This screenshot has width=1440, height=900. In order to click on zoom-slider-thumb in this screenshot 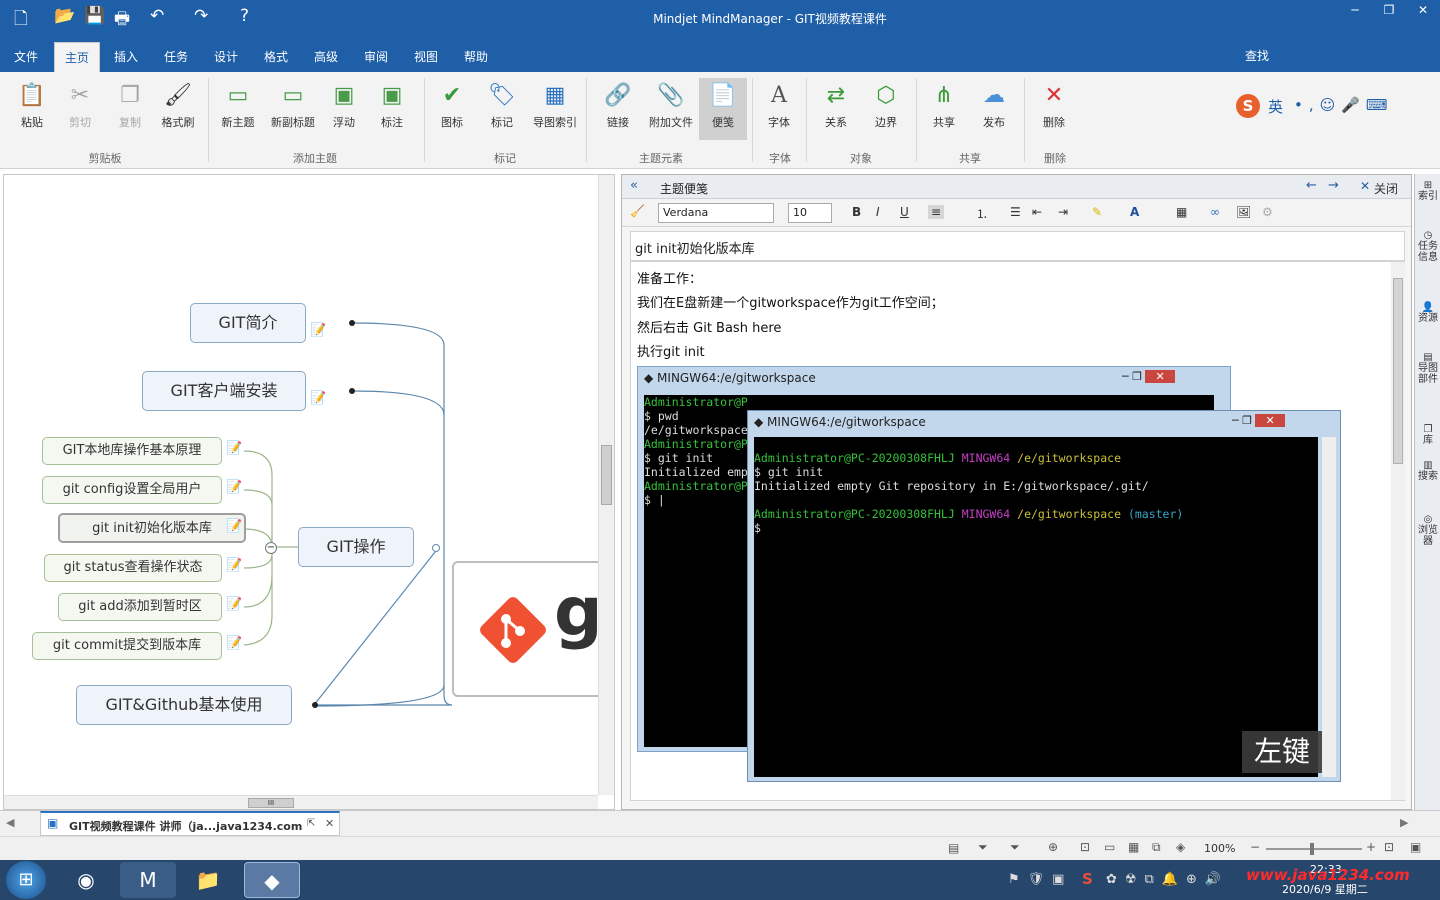, I will do `click(1312, 849)`.